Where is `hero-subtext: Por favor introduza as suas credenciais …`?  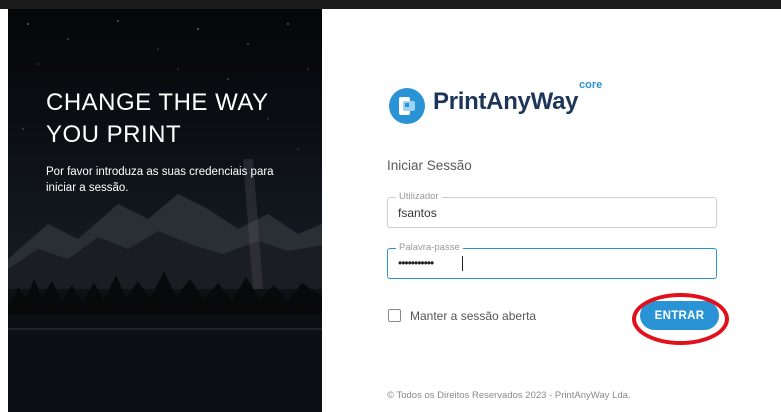
hero-subtext: Por favor introduza as suas credenciais … is located at coordinates (160, 180).